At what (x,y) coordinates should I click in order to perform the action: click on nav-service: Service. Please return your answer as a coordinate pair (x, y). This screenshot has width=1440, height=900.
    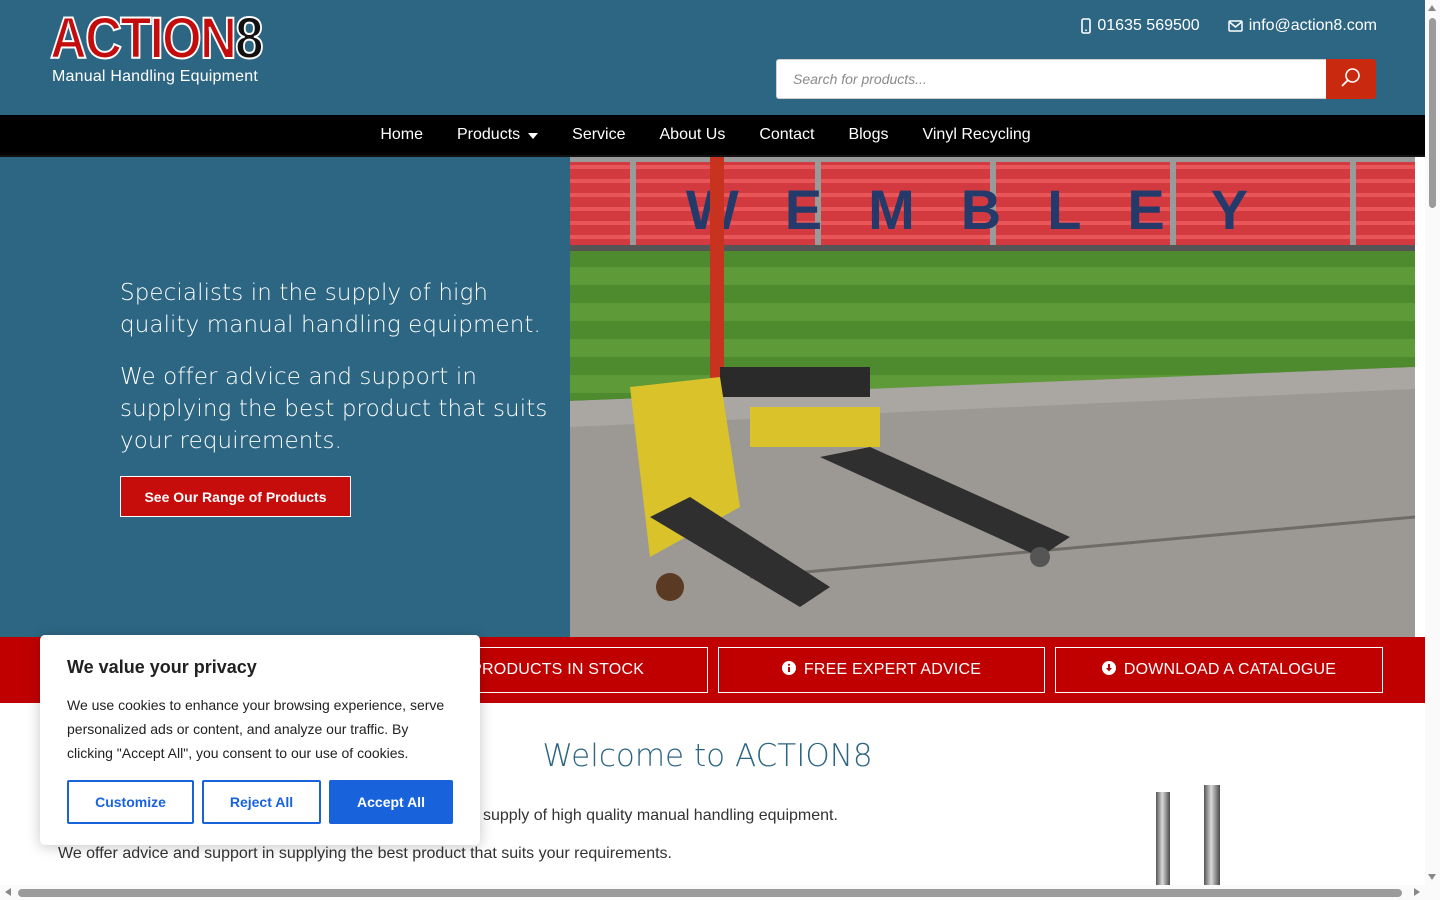
    Looking at the image, I should click on (598, 135).